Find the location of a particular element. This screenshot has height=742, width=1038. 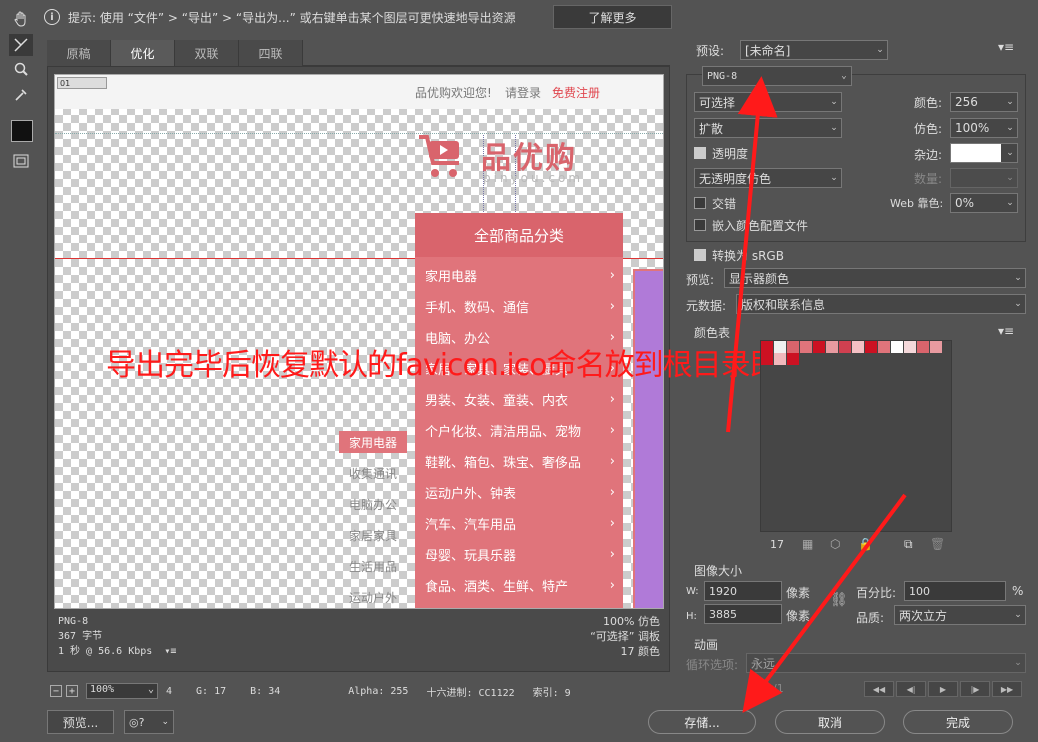

palette-info: “可选择” 调板 is located at coordinates (625, 636).